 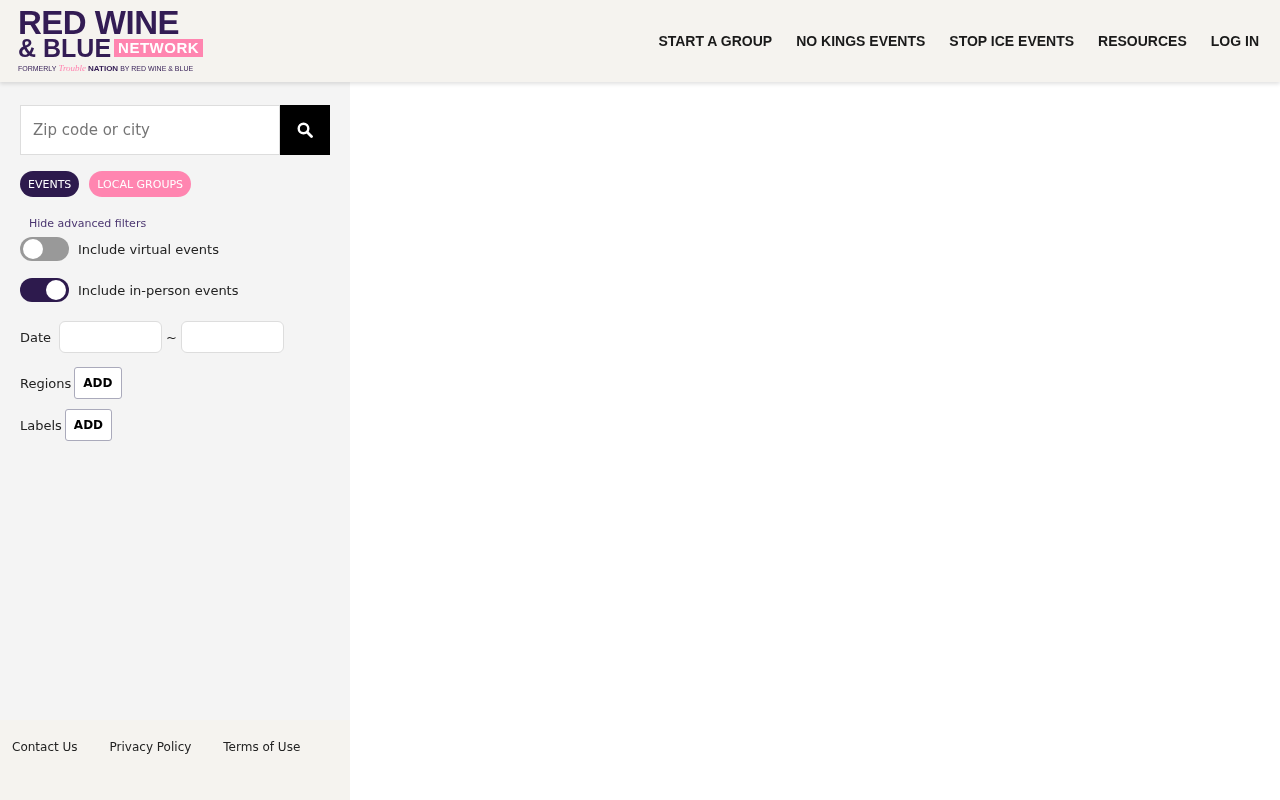 What do you see at coordinates (861, 41) in the screenshot?
I see `nav-link: NO KINGS EVENTS` at bounding box center [861, 41].